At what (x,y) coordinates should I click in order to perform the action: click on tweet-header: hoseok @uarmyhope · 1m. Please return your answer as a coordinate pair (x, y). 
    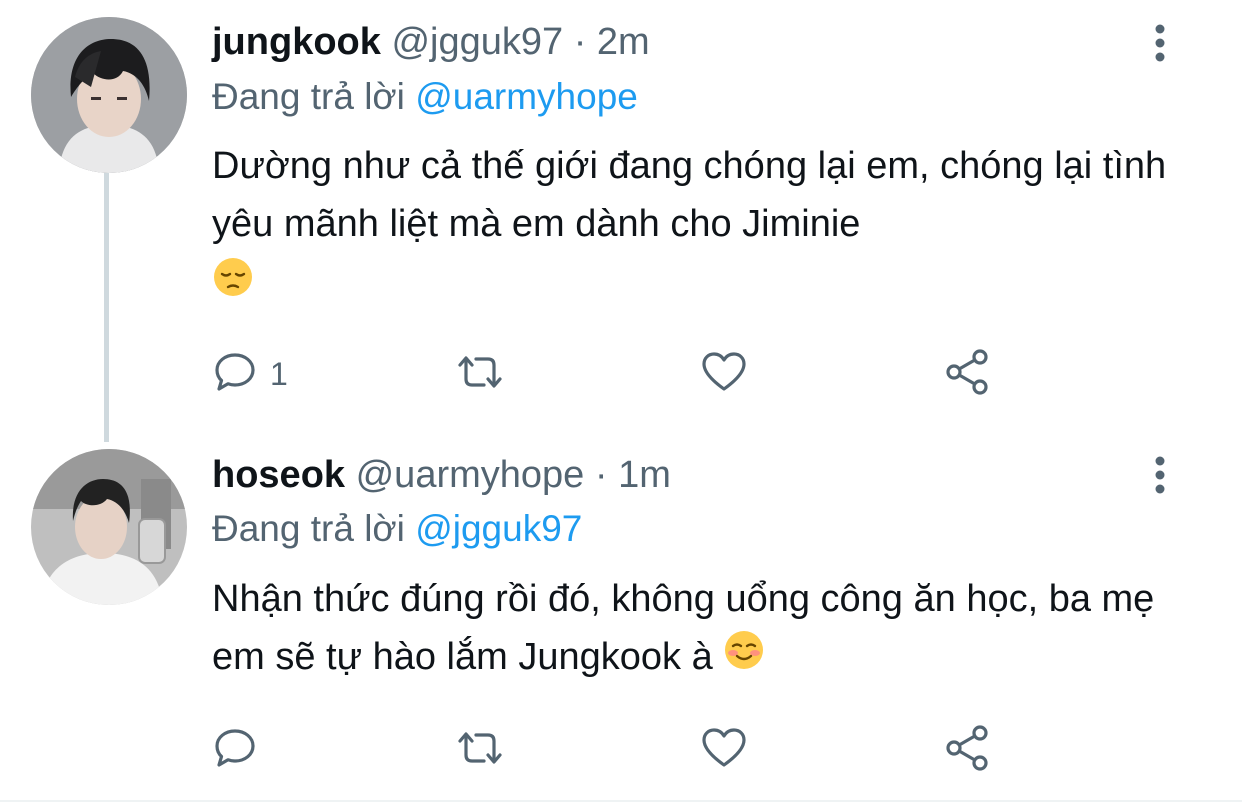
    Looking at the image, I should click on (441, 475).